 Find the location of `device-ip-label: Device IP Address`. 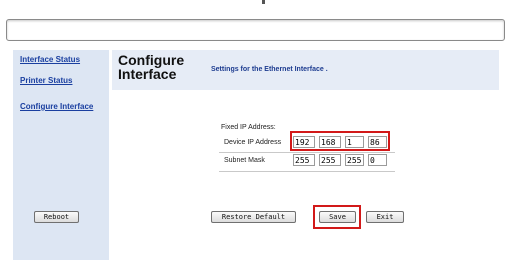

device-ip-label: Device IP Address is located at coordinates (253, 142).